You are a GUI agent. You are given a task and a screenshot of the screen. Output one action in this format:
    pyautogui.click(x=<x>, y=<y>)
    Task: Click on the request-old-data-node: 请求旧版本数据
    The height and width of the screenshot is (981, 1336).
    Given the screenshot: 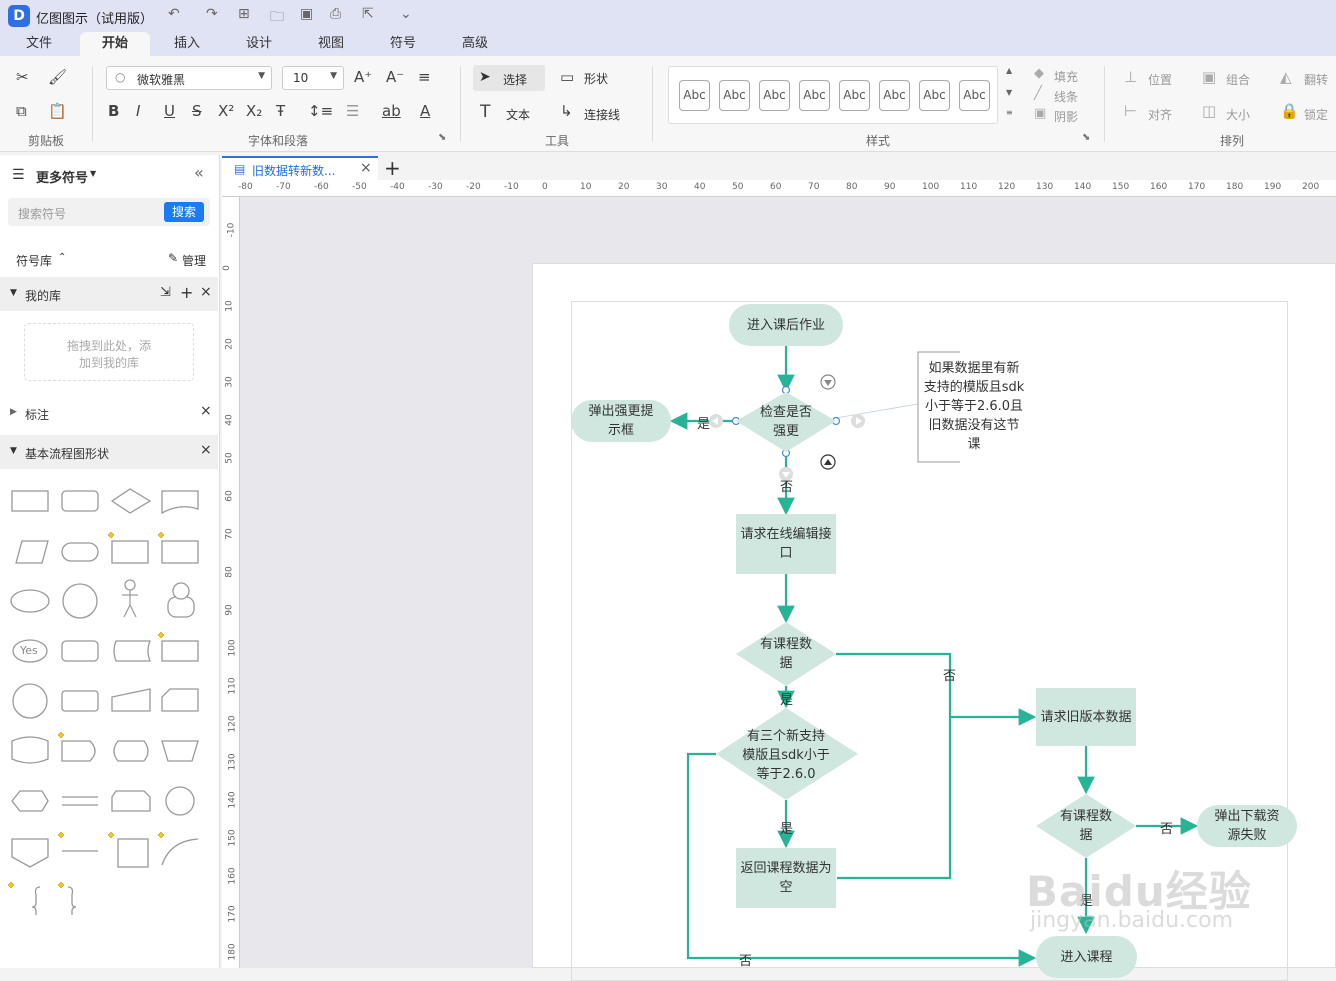 What is the action you would take?
    pyautogui.click(x=1086, y=717)
    